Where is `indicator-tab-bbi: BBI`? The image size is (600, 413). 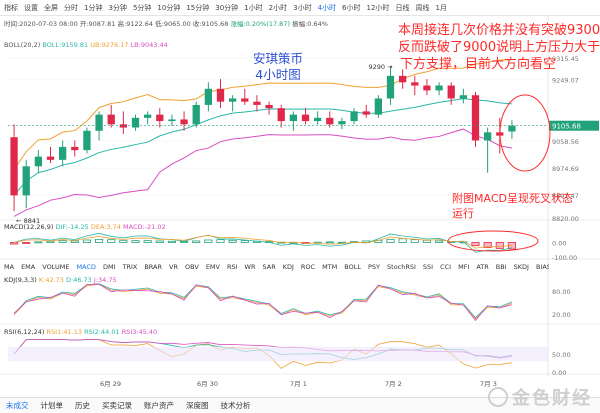 indicator-tab-bbi: BBI is located at coordinates (501, 267).